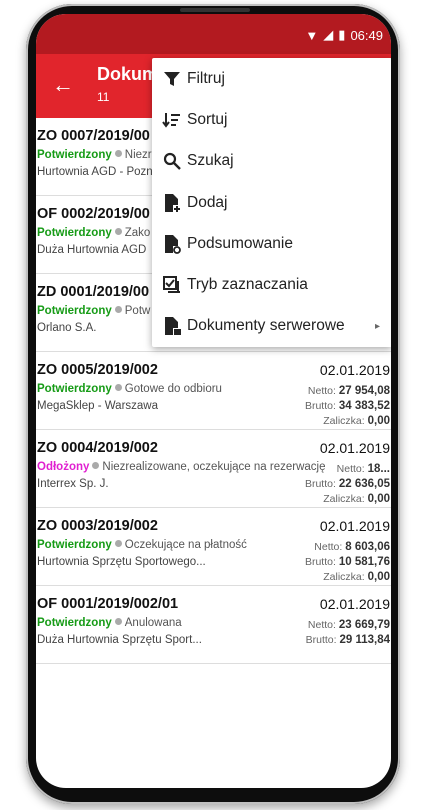 The width and height of the screenshot is (428, 810). Describe the element at coordinates (348, 625) in the screenshot. I see `netto-amount: Netto: 23 669,79` at that location.